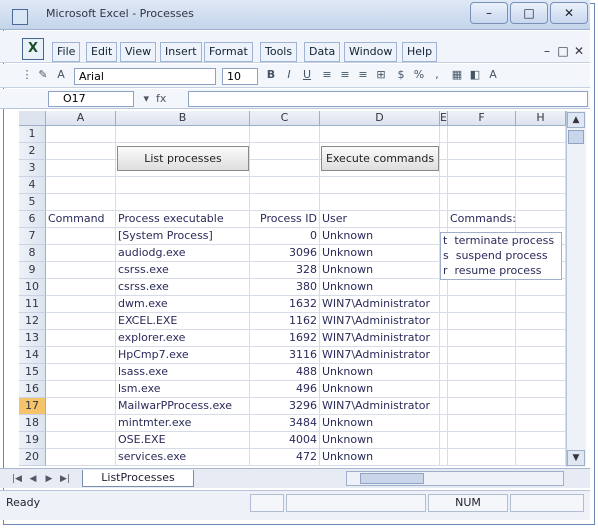 This screenshot has height=528, width=598. What do you see at coordinates (285, 457) in the screenshot?
I see `cell-c20: 472` at bounding box center [285, 457].